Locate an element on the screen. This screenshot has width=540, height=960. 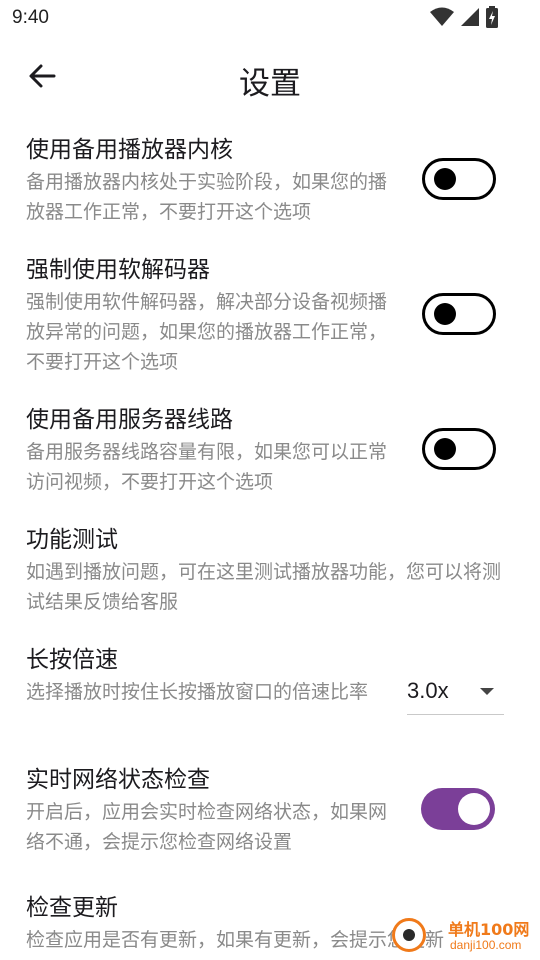
battery-icon is located at coordinates (492, 19).